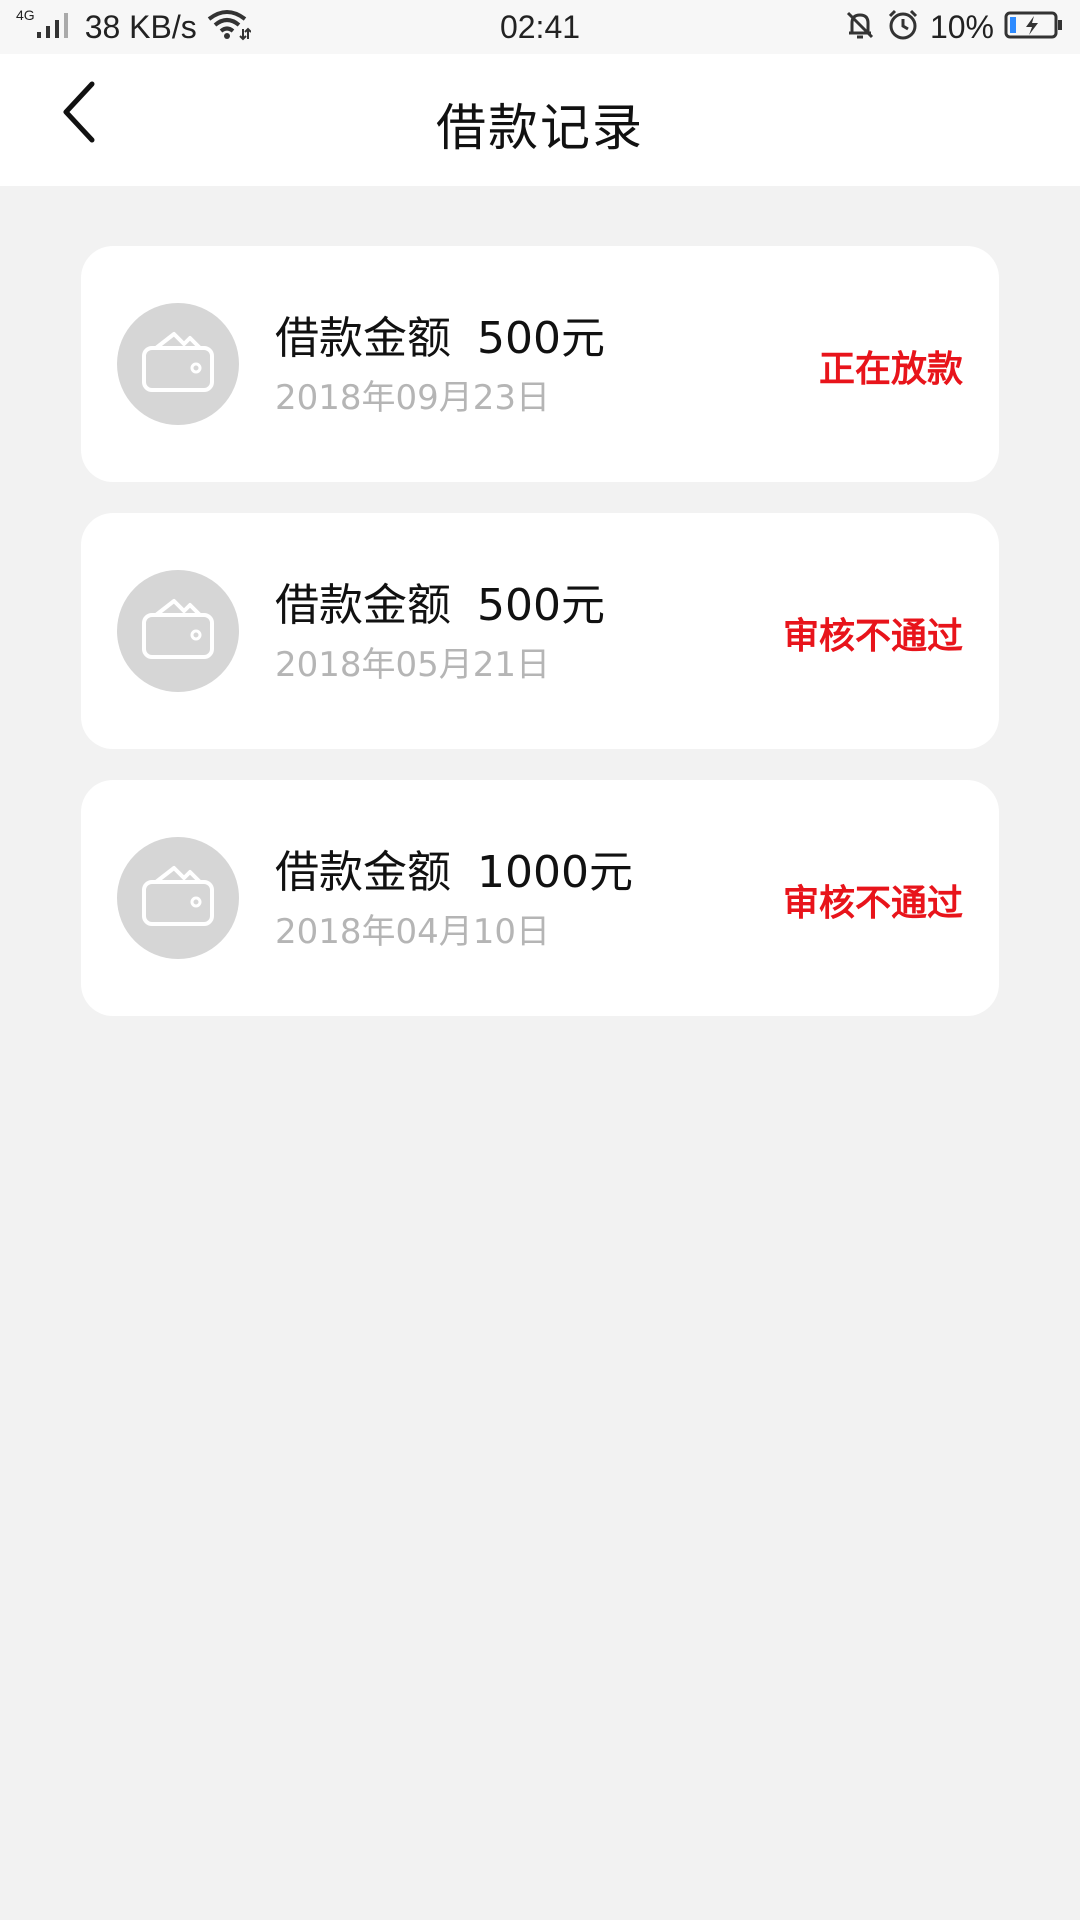 The height and width of the screenshot is (1920, 1080). I want to click on record-date: 2018年04月10日, so click(413, 932).